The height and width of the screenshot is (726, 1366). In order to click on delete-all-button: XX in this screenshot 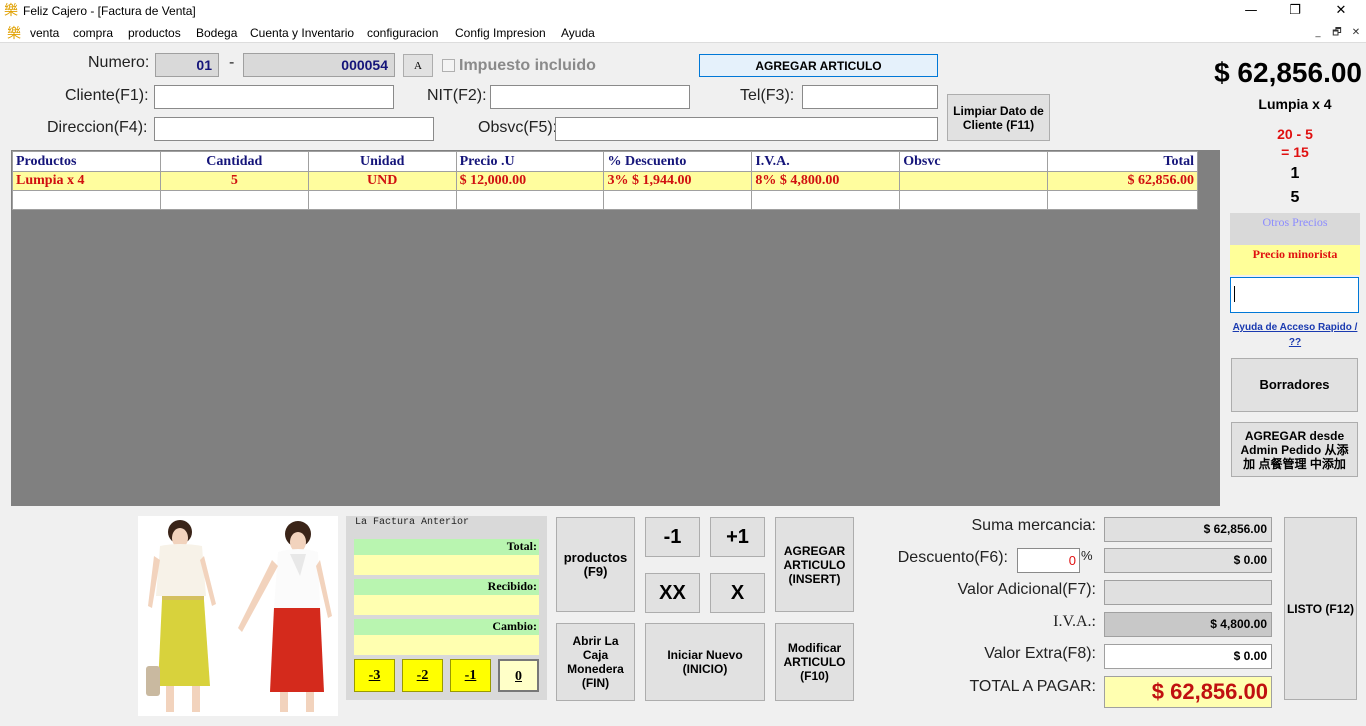, I will do `click(672, 593)`.